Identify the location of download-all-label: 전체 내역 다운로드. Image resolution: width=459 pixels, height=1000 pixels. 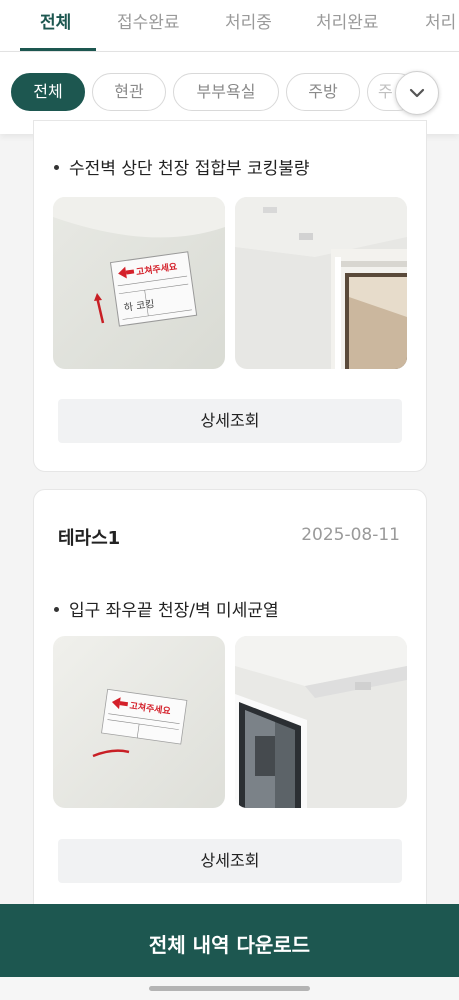
(229, 945).